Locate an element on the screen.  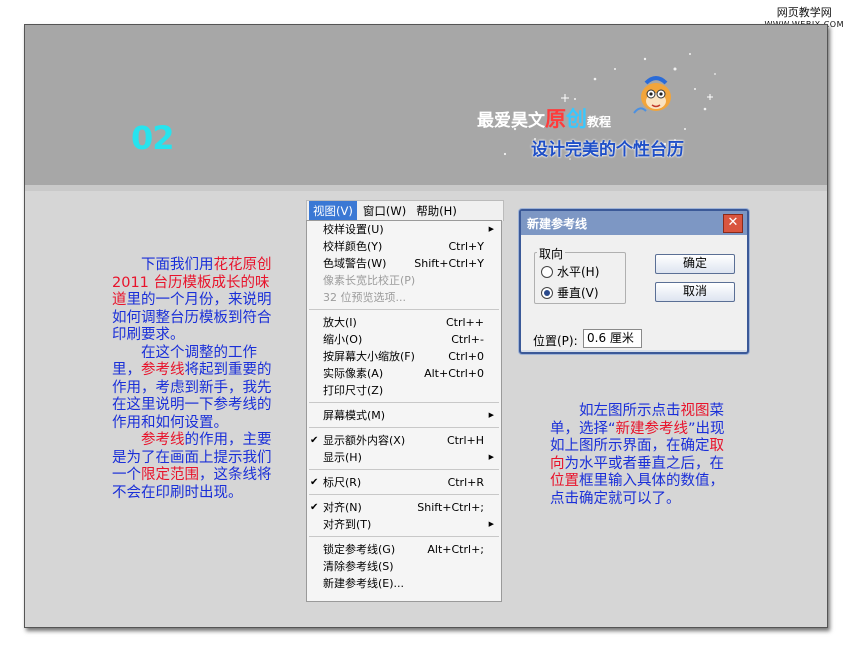
menu-item-shortcut: Ctrl++ is located at coordinates (464, 322).